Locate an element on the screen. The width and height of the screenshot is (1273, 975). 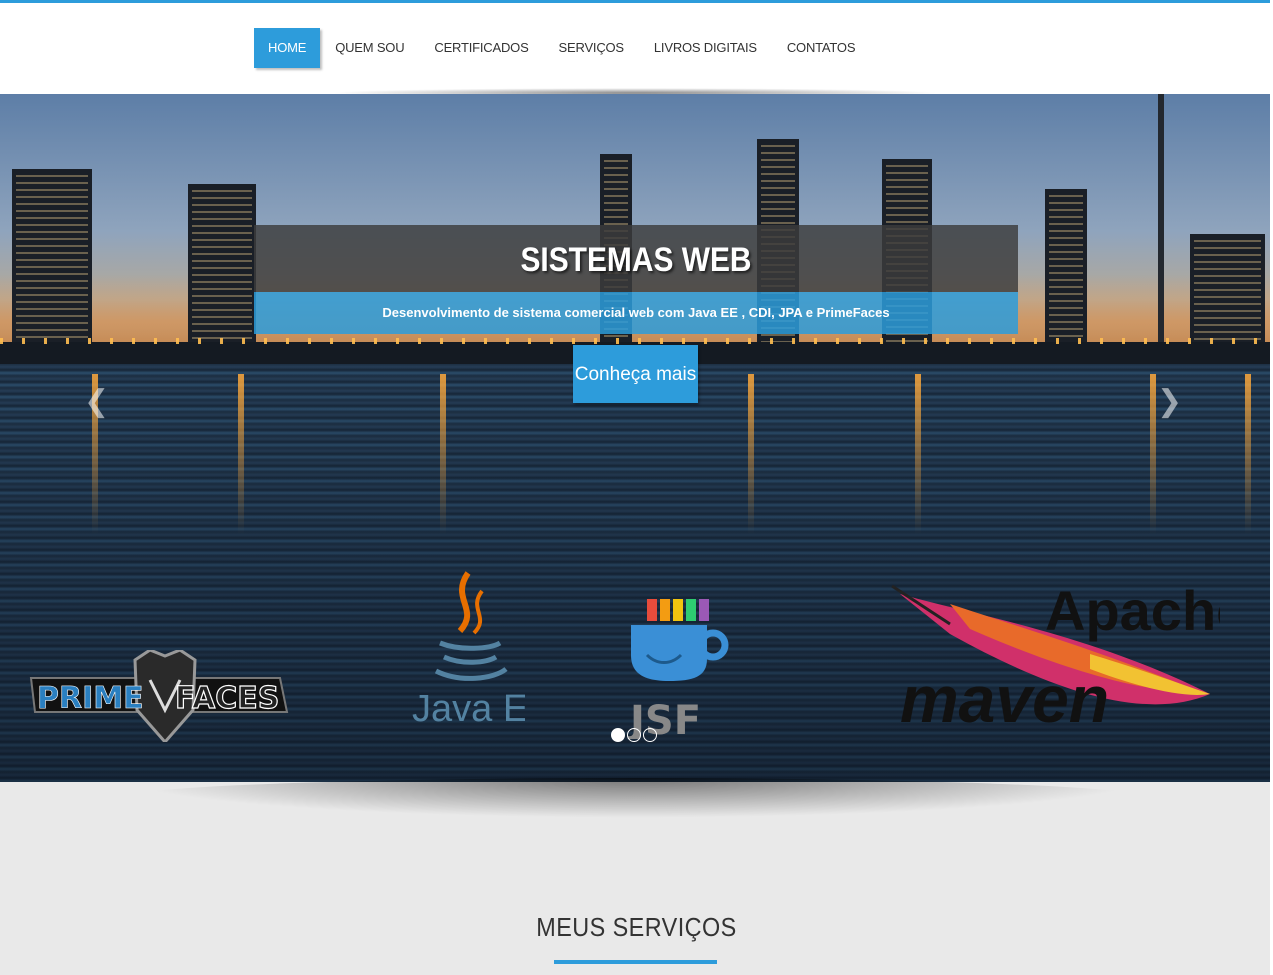
nav-item-contatos: CONTATOS is located at coordinates (821, 48).